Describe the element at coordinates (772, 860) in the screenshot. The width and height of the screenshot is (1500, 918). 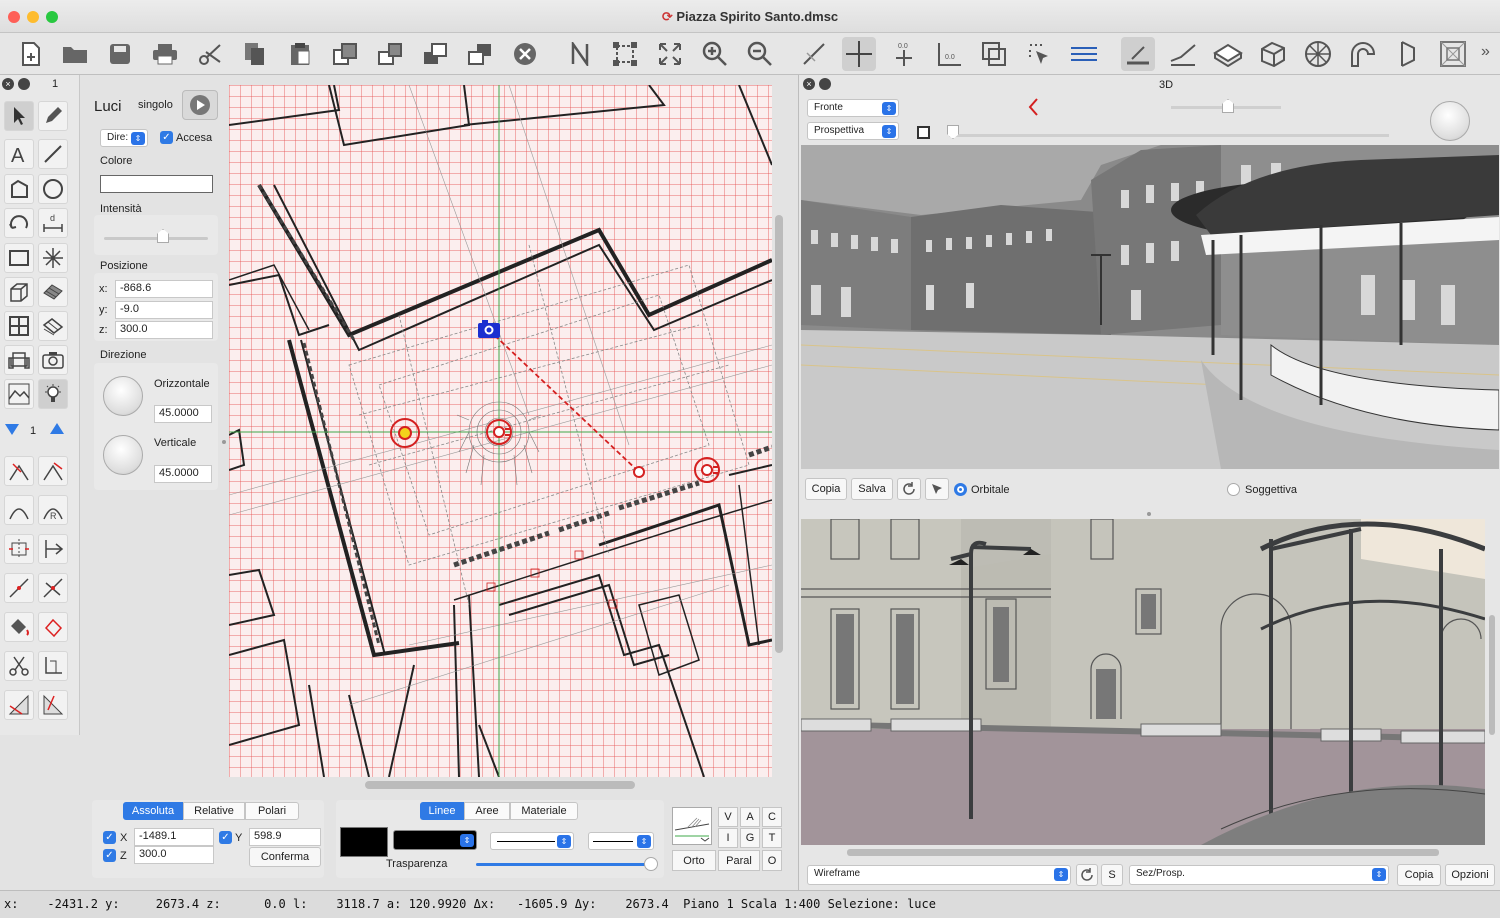
I see `snap-o-button: O` at that location.